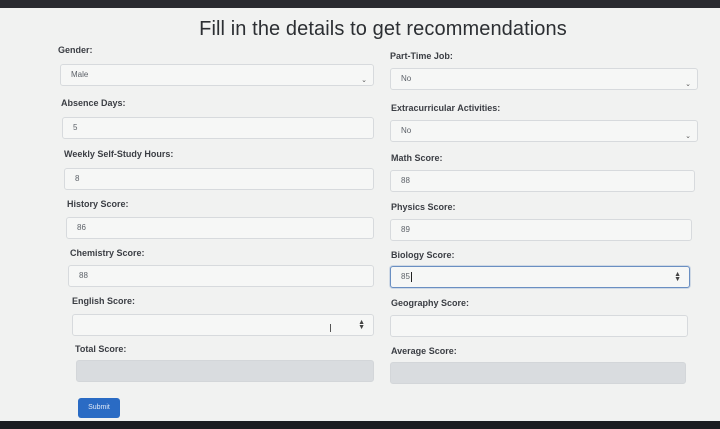 The height and width of the screenshot is (429, 720). Describe the element at coordinates (405, 229) in the screenshot. I see `physics-score-value: 89` at that location.